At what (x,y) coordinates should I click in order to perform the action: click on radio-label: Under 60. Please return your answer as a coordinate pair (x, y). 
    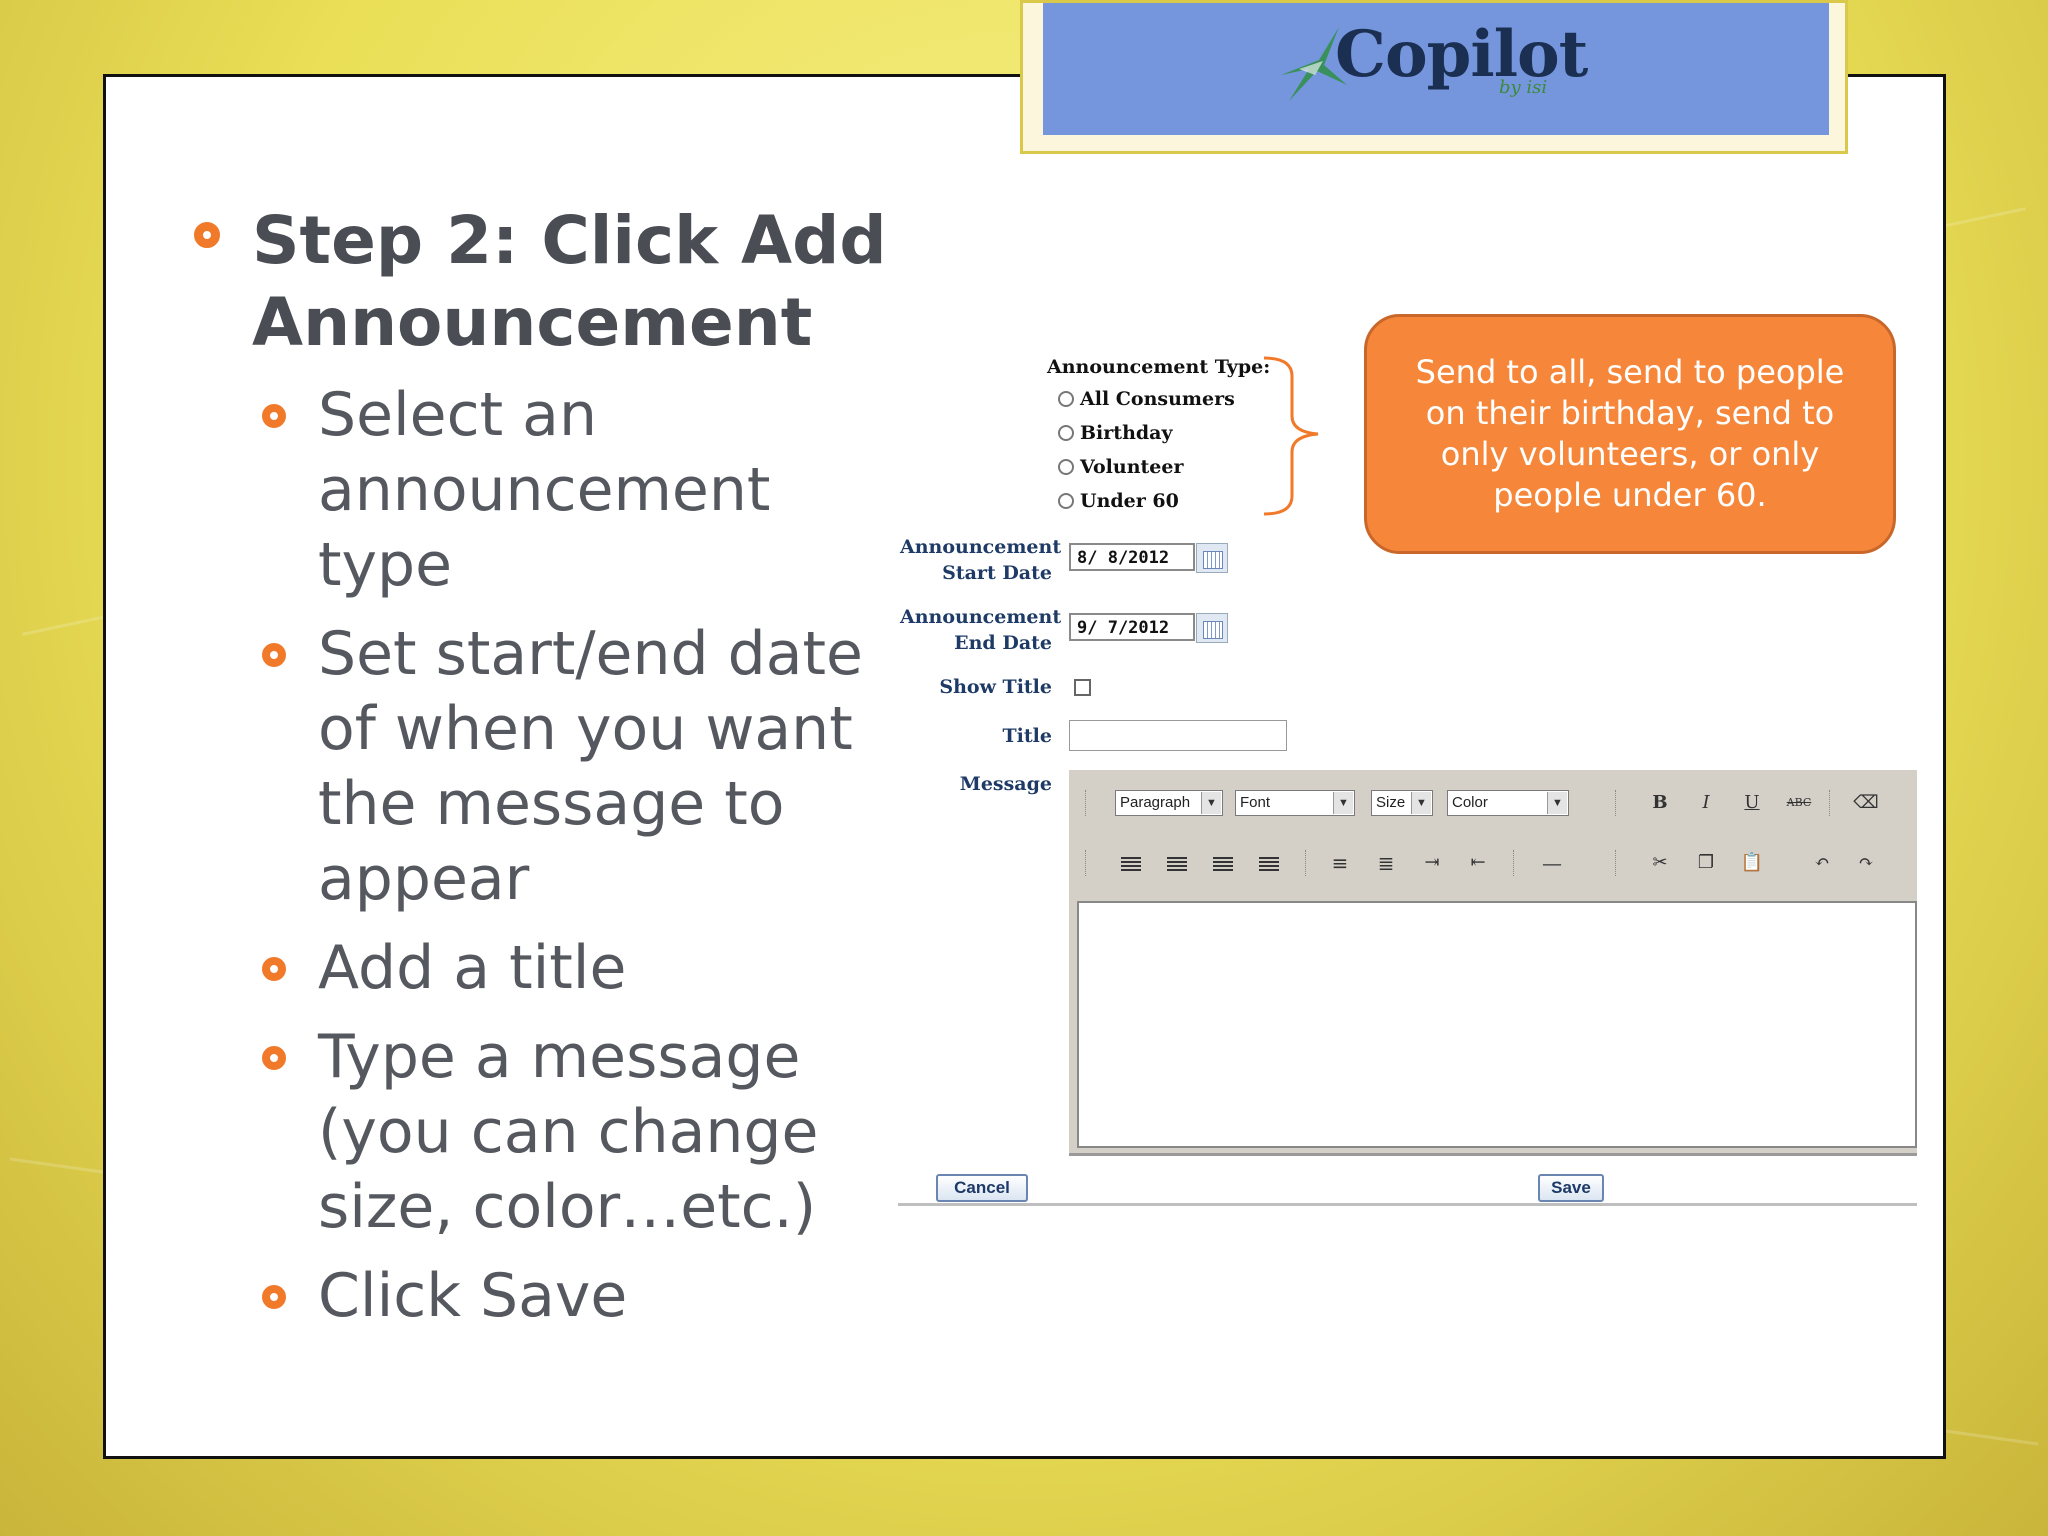
    Looking at the image, I should click on (1129, 501).